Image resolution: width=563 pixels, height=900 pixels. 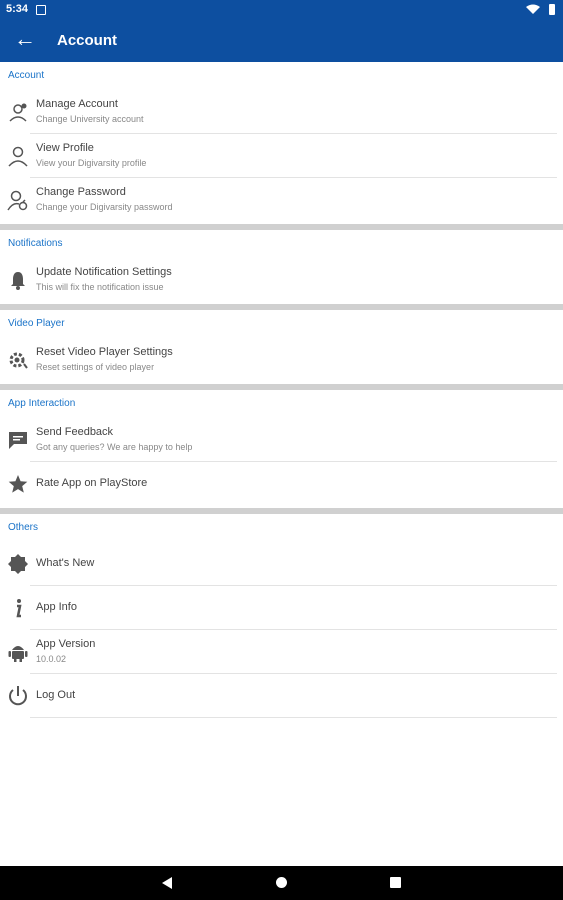 What do you see at coordinates (18, 484) in the screenshot?
I see `star-icon` at bounding box center [18, 484].